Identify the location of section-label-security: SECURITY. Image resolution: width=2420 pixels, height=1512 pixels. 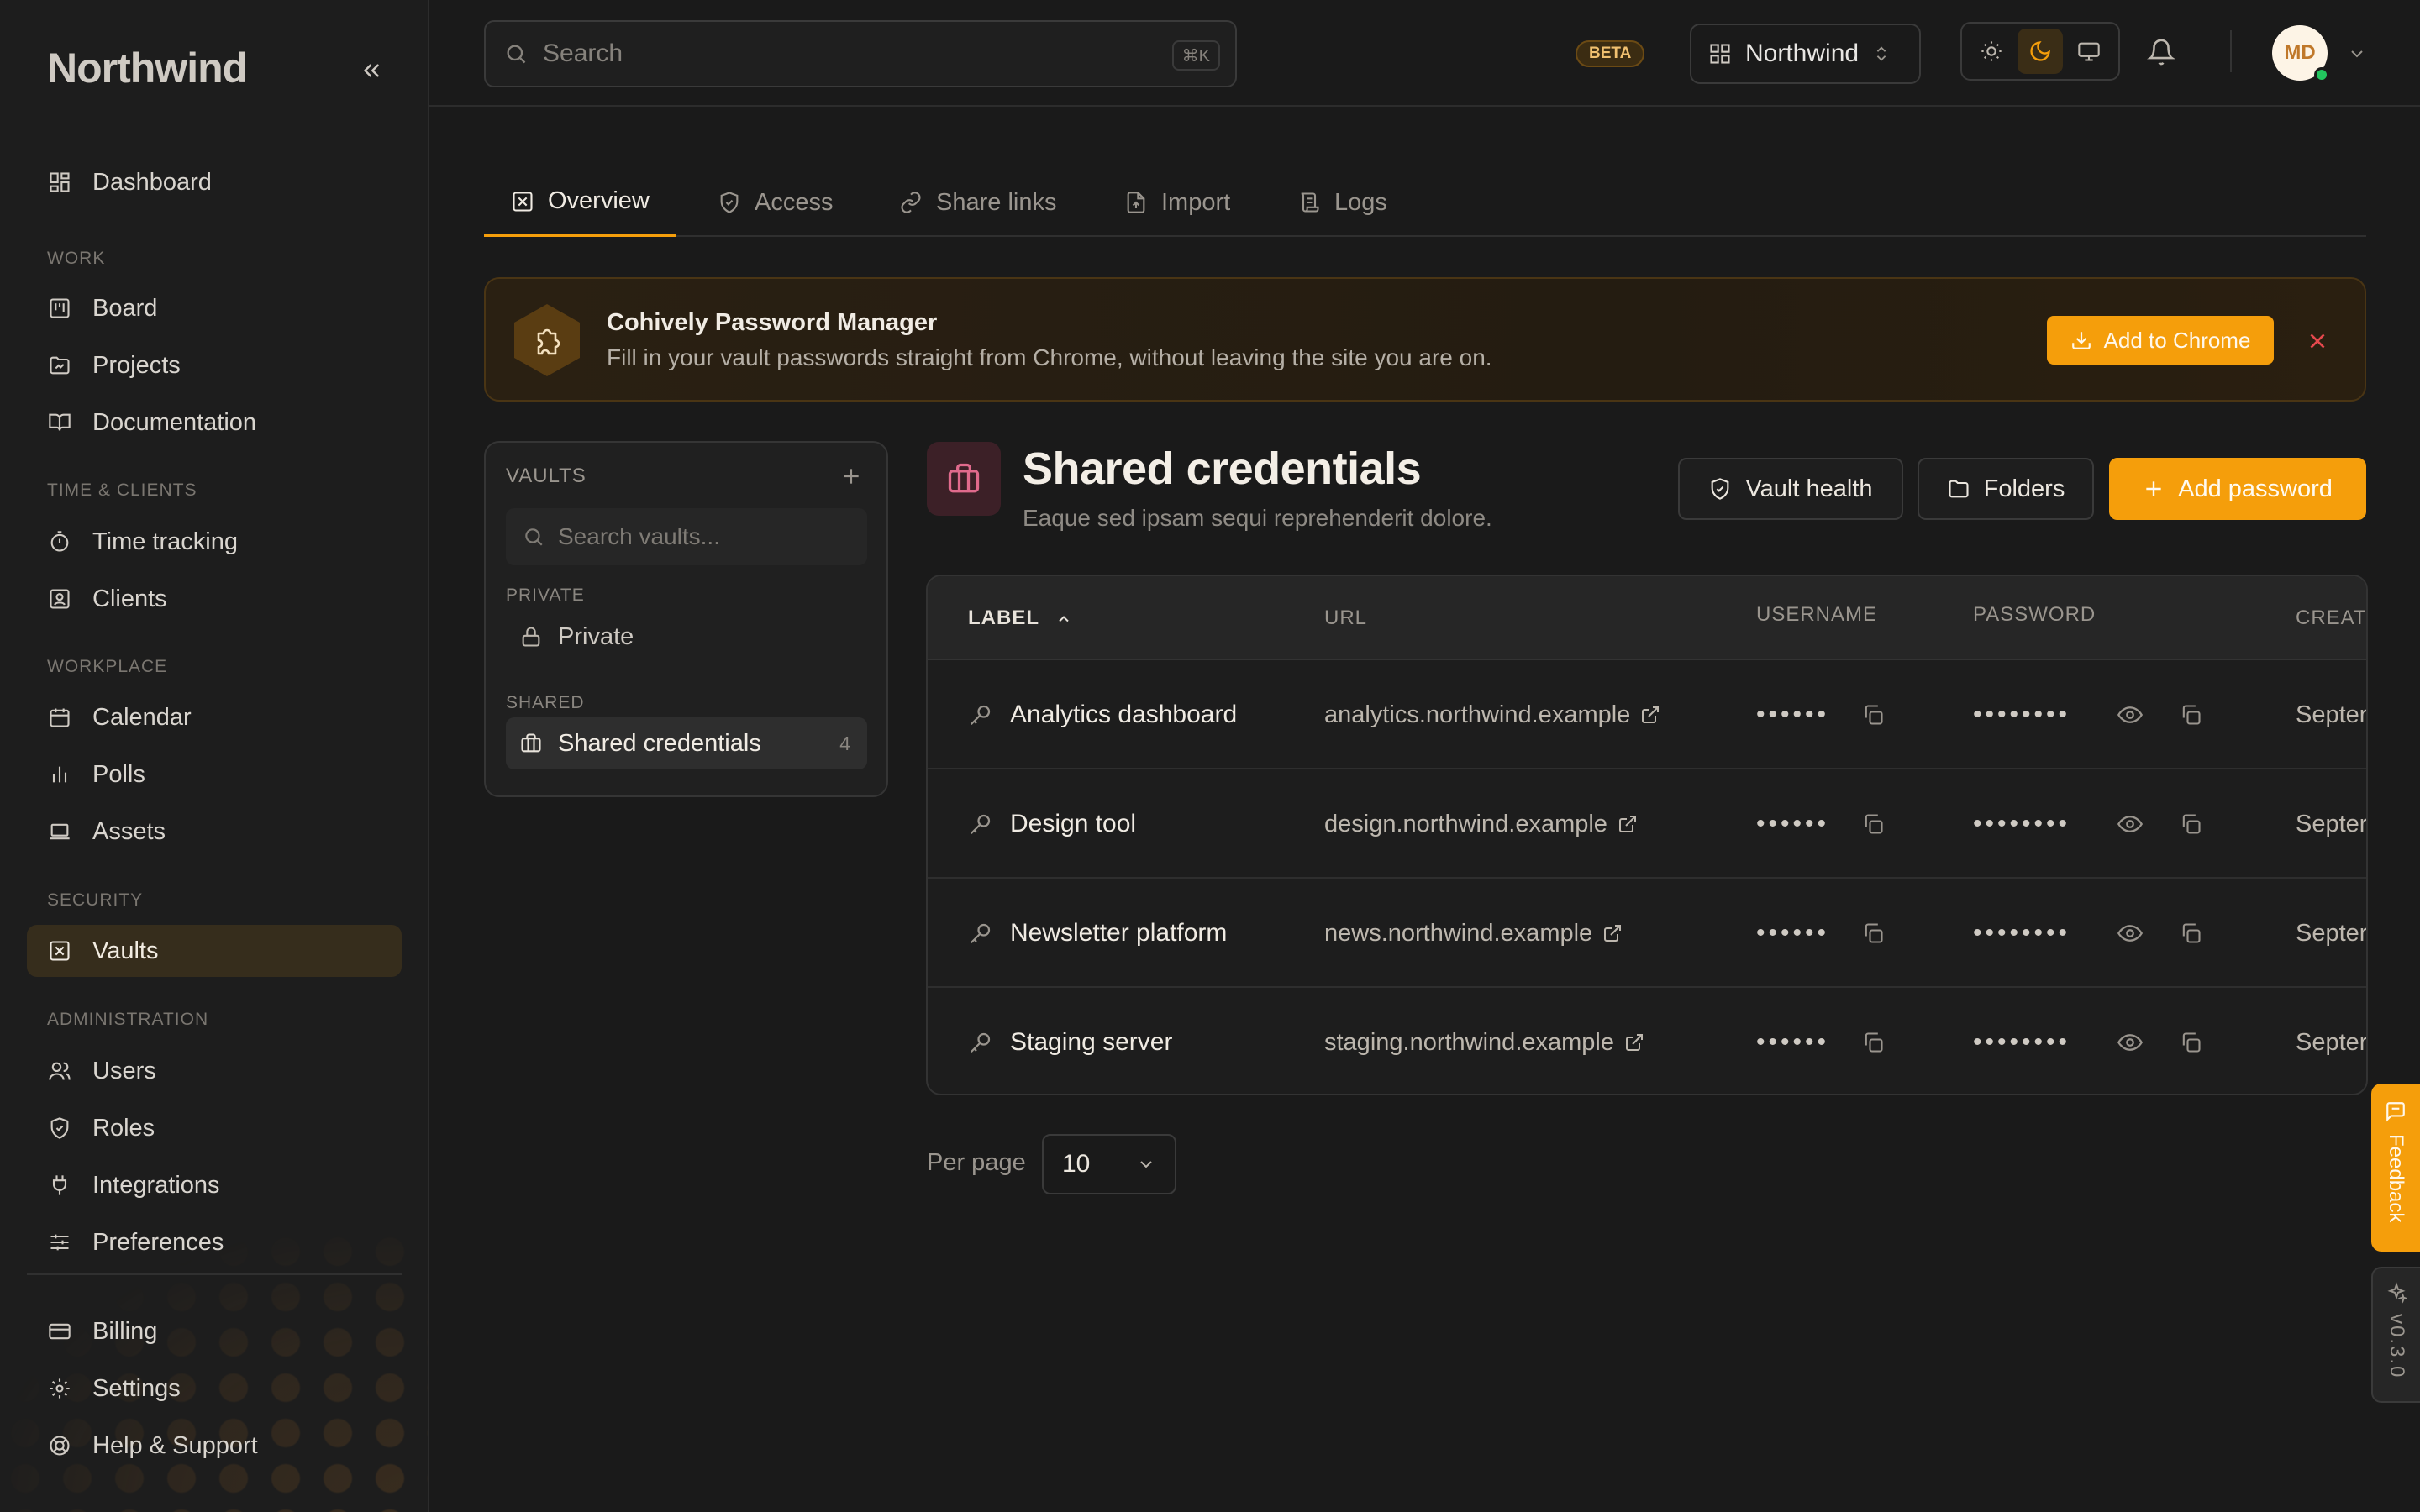
(96, 900).